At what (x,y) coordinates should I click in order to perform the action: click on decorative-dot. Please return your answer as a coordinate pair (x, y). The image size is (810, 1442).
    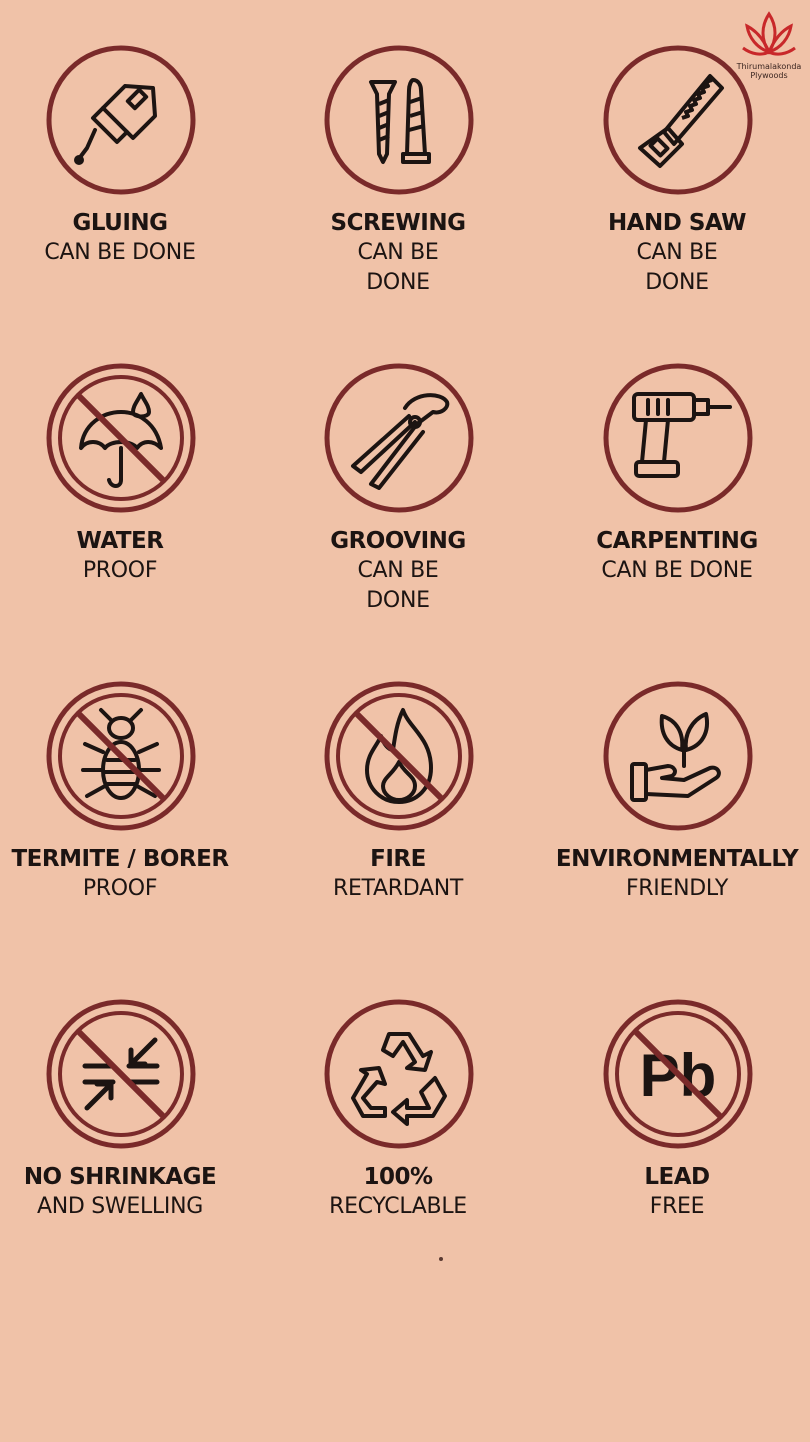
    Looking at the image, I should click on (441, 1259).